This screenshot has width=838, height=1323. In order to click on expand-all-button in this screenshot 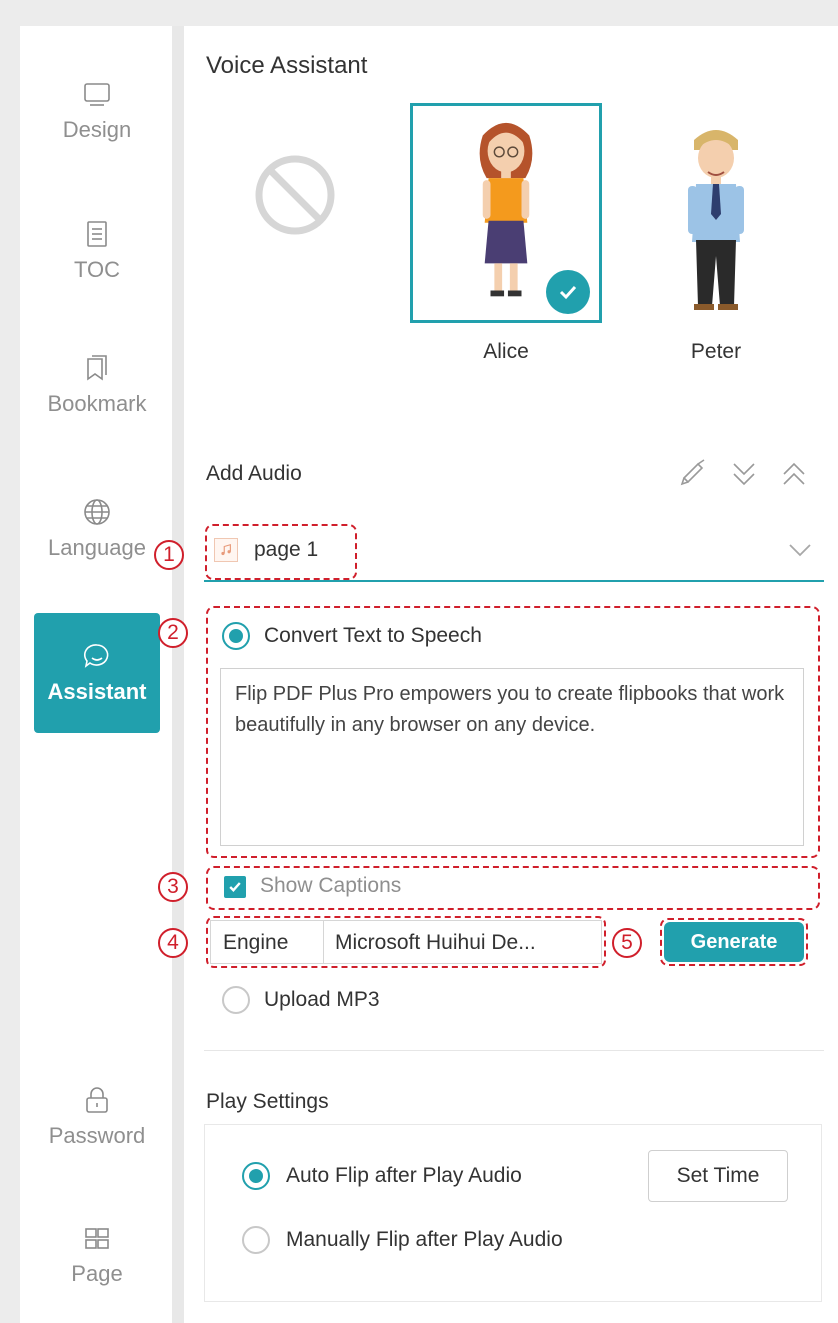, I will do `click(744, 474)`.